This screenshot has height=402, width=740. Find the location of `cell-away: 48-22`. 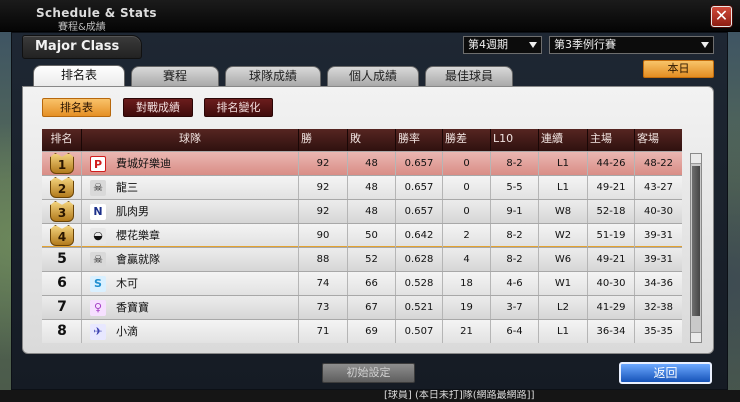

cell-away: 48-22 is located at coordinates (658, 163).